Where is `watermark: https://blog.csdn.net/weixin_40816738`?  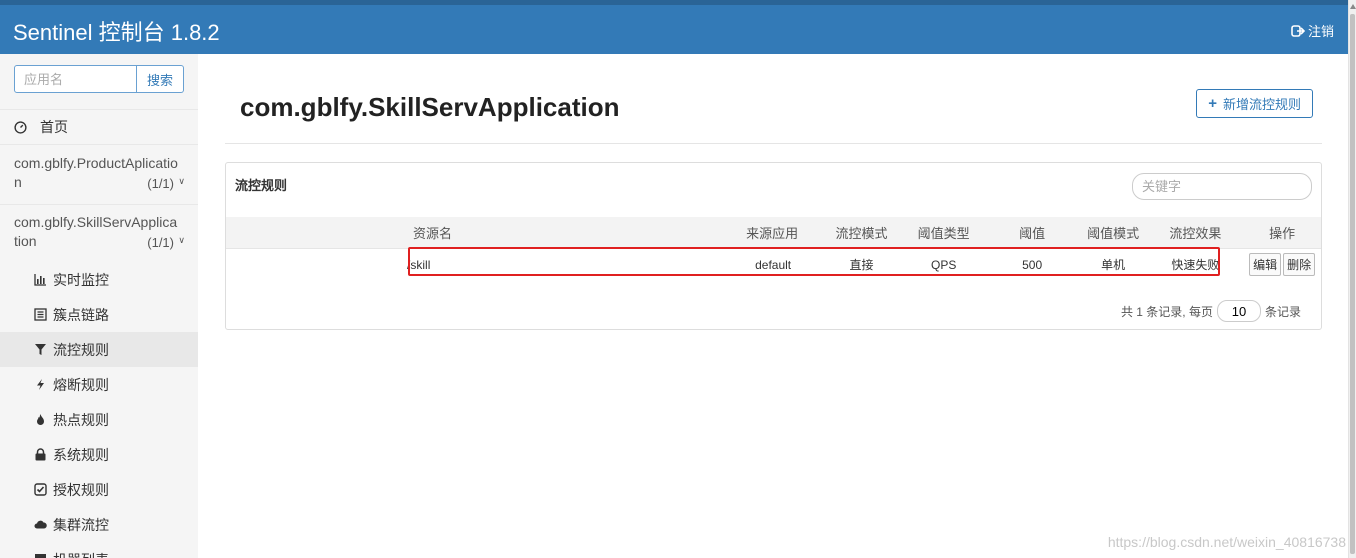 watermark: https://blog.csdn.net/weixin_40816738 is located at coordinates (1226, 542).